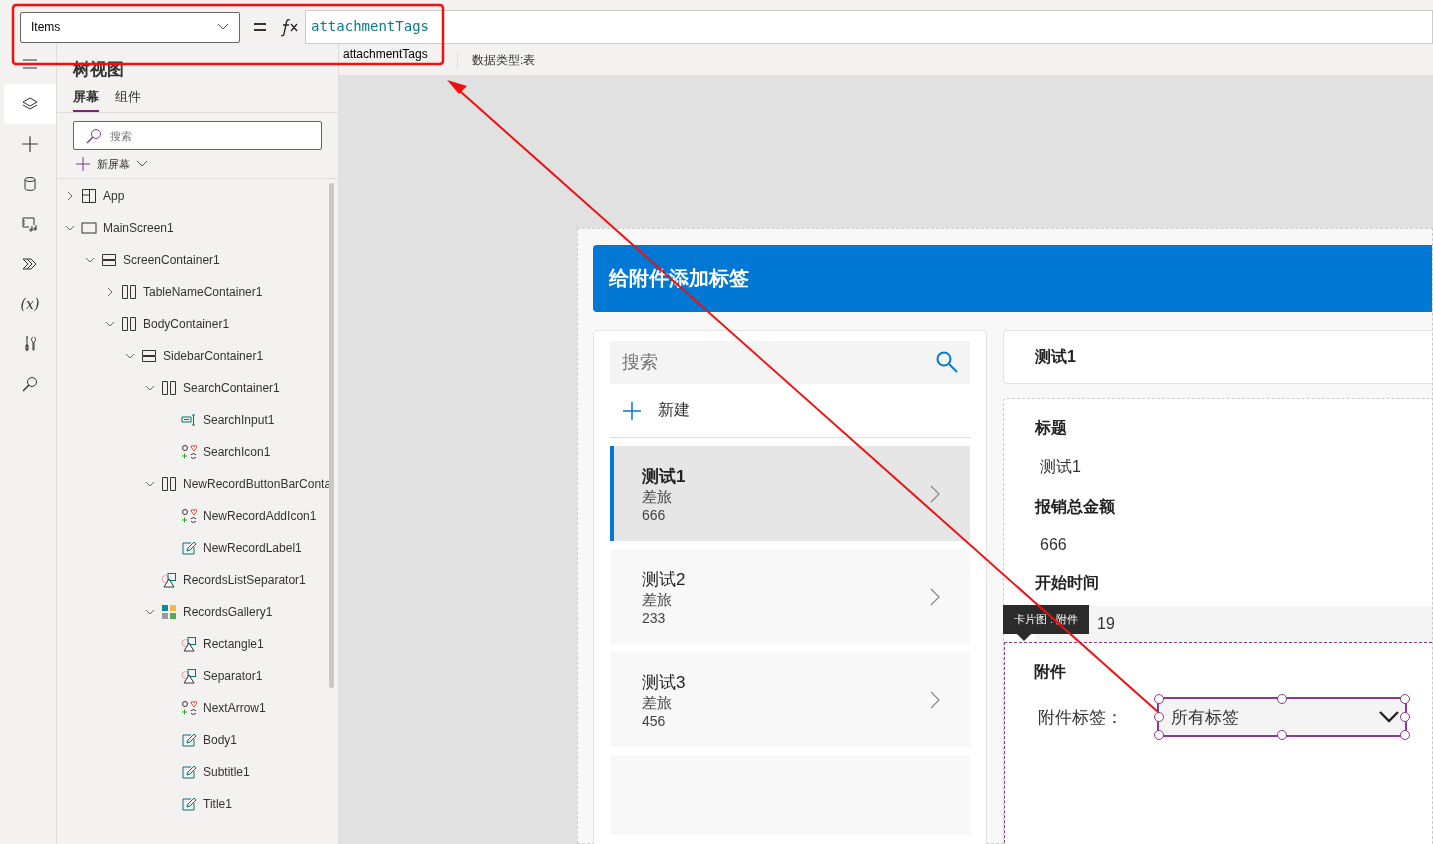  I want to click on field-label: 报销总金额, so click(1075, 506).